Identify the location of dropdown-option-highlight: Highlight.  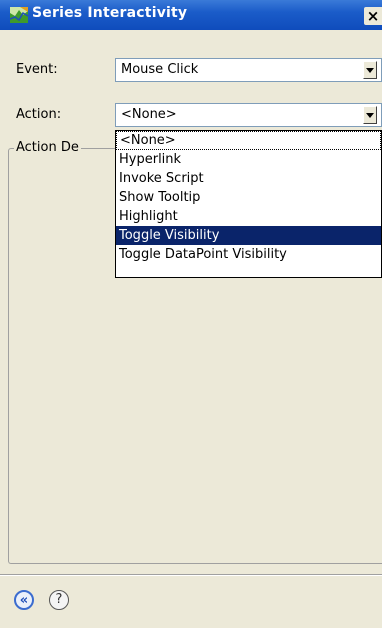
(248, 216).